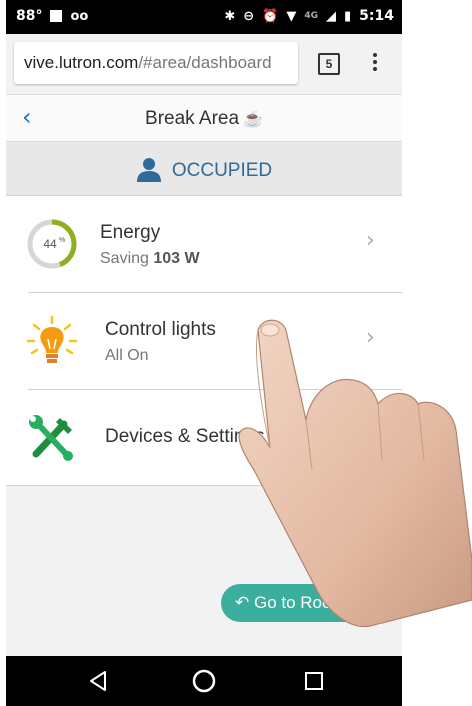 Image resolution: width=472 pixels, height=706 pixels. Describe the element at coordinates (376, 16) in the screenshot. I see `clock: 5:14` at that location.